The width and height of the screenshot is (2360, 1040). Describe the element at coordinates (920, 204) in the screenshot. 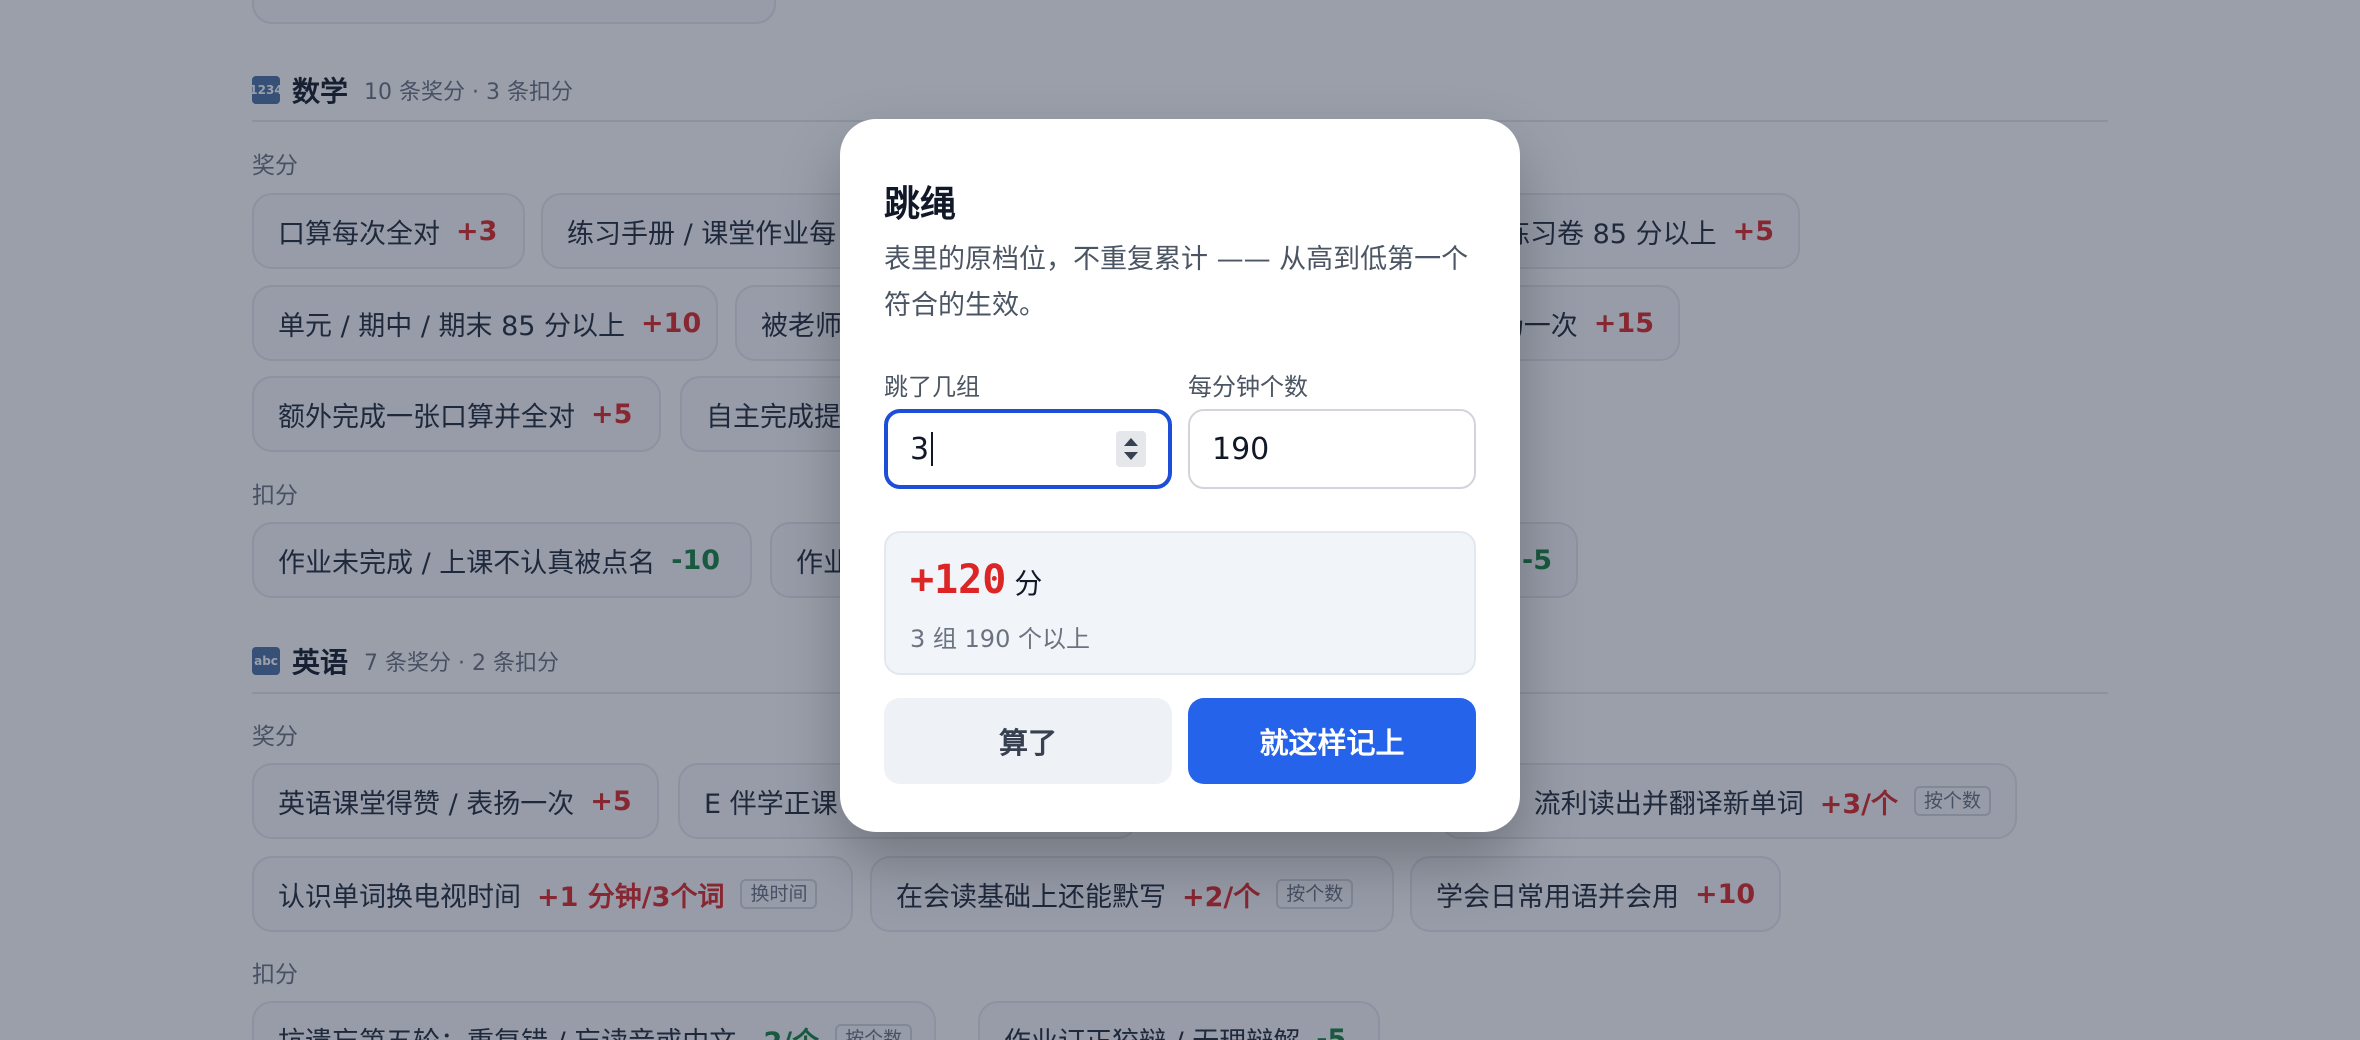

I see `dialog-title: 跳绳` at that location.